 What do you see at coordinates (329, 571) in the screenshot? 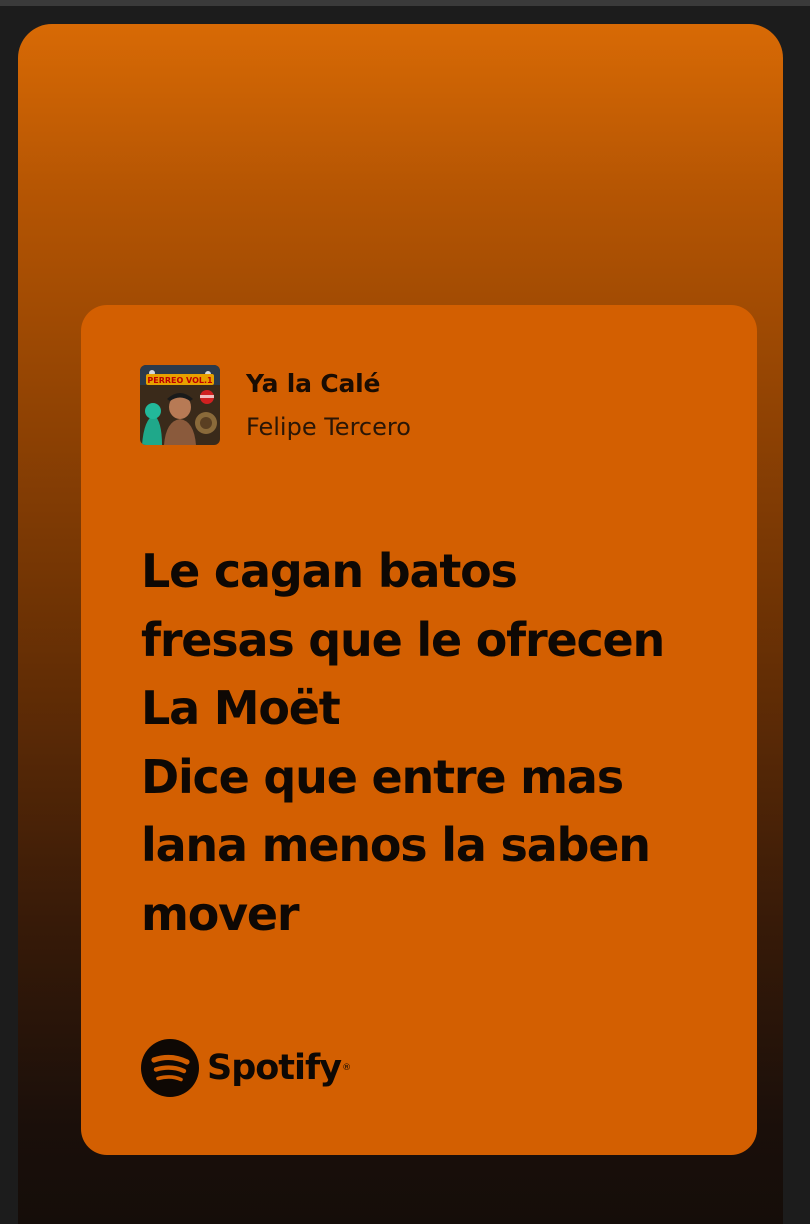
I see `lyric-line: Le cagan batos` at bounding box center [329, 571].